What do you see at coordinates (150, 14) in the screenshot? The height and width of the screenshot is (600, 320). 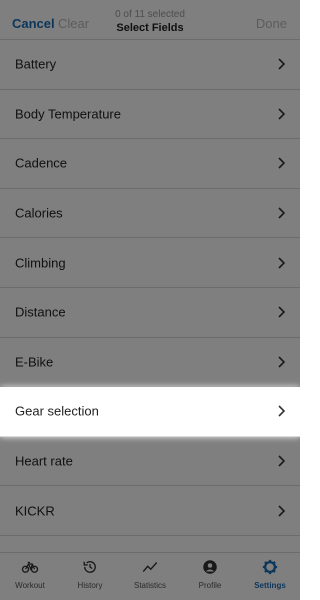 I see `selected-count: 0 of 11 selected` at bounding box center [150, 14].